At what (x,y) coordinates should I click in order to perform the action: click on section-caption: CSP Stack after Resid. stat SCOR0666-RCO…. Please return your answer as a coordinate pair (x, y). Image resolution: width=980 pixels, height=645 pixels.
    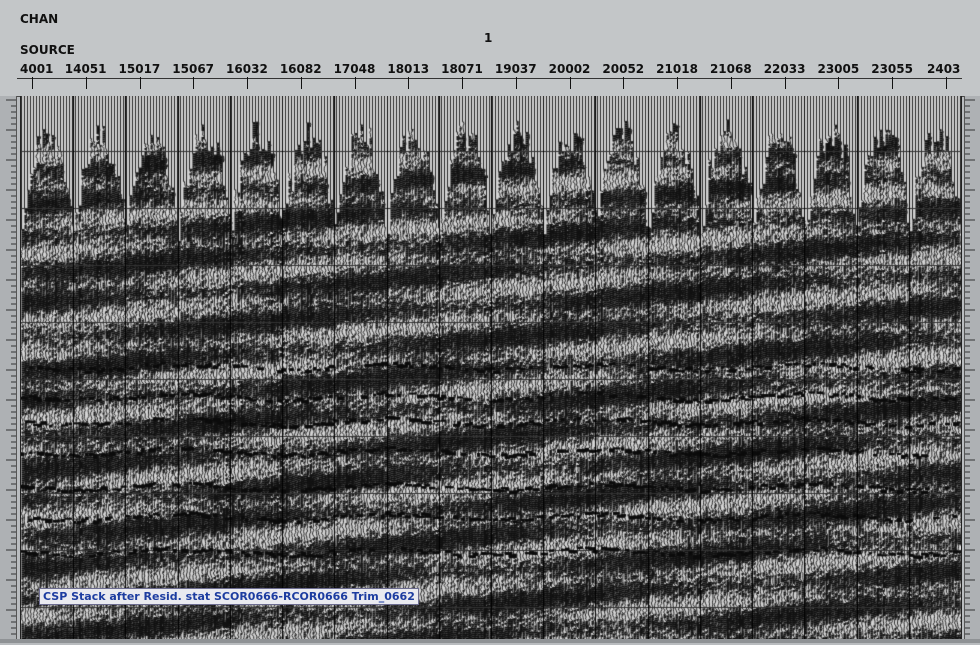
    Looking at the image, I should click on (229, 596).